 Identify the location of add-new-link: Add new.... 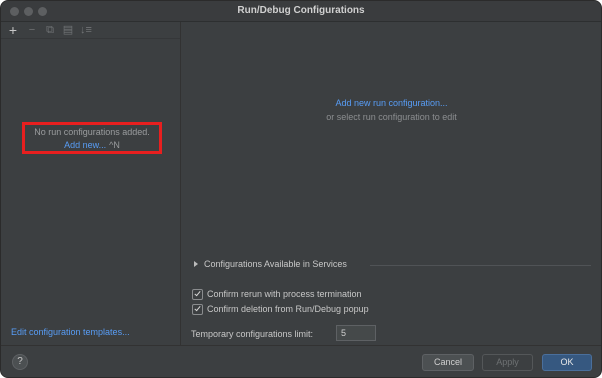
(85, 145).